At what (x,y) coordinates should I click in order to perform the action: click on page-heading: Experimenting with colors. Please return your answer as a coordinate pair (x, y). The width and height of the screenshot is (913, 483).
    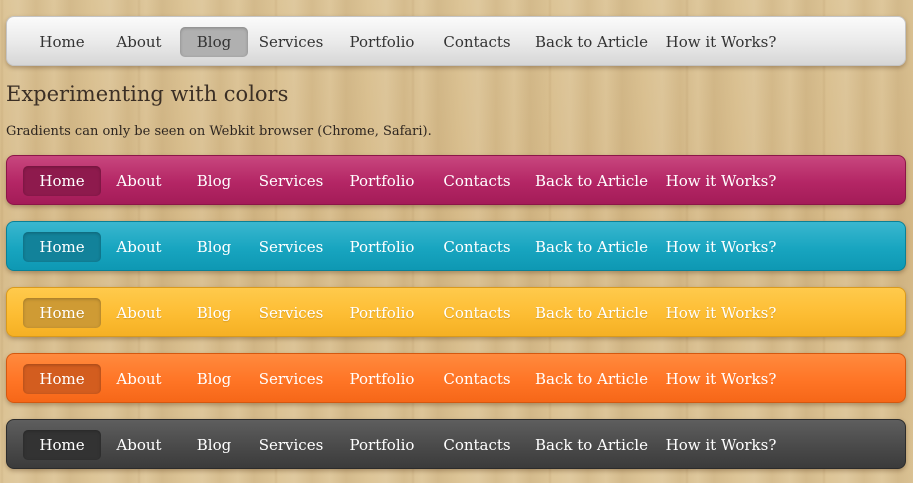
    Looking at the image, I should click on (147, 94).